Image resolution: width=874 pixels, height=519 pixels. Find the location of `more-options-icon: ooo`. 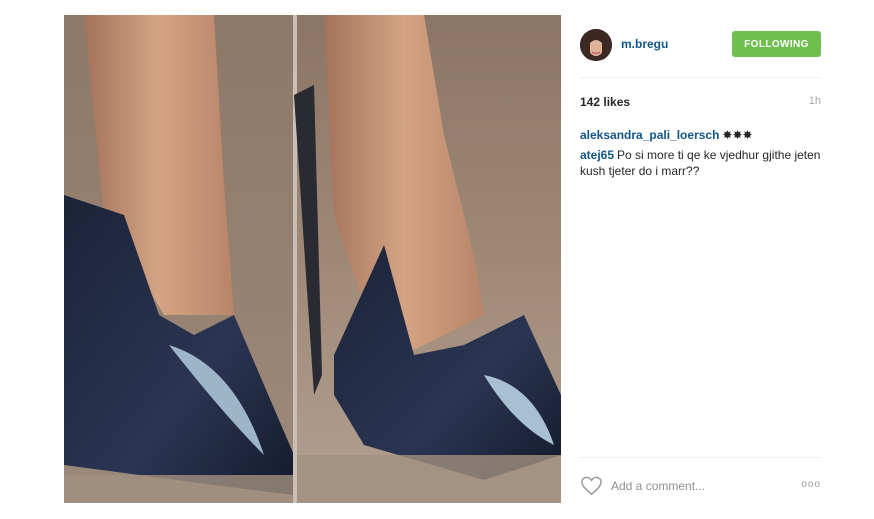

more-options-icon: ooo is located at coordinates (811, 485).